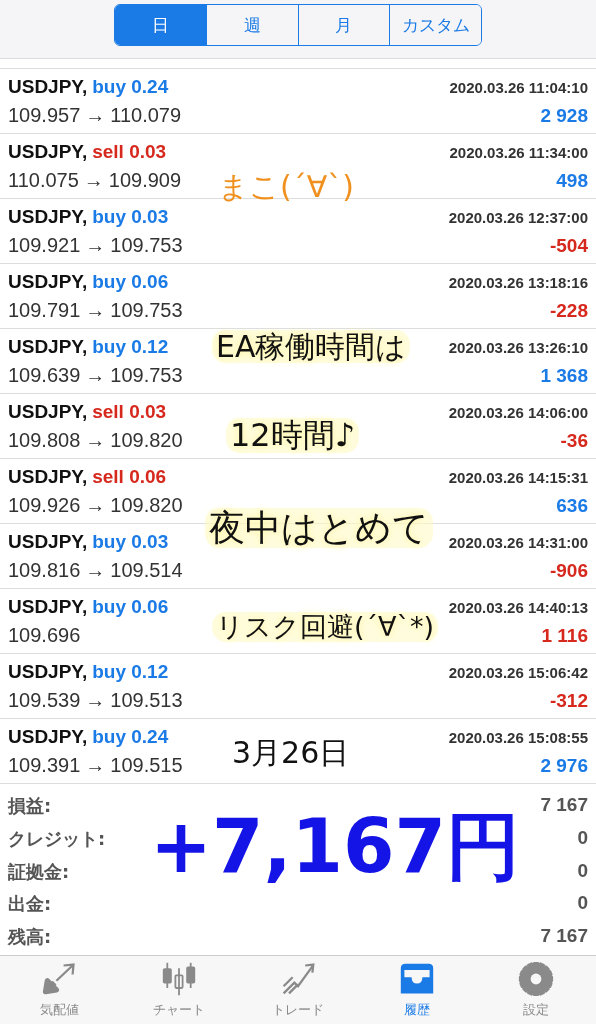 Image resolution: width=596 pixels, height=1024 pixels. I want to click on deal-profit: -906, so click(568, 570).